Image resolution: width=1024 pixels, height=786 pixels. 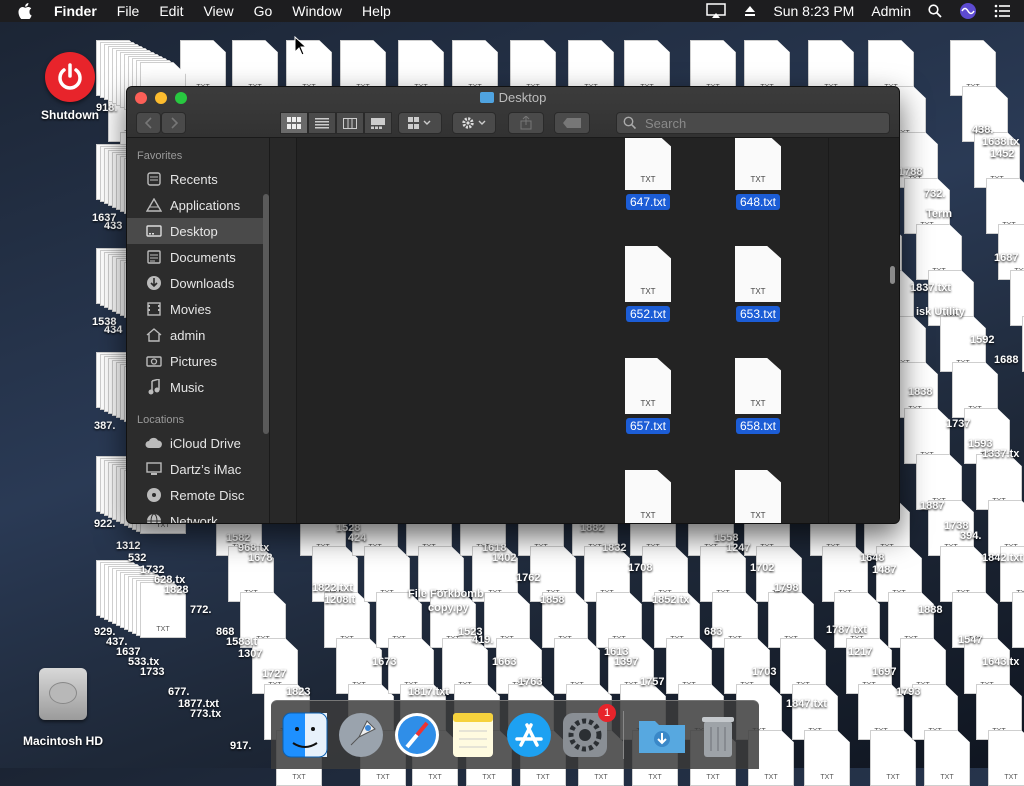 What do you see at coordinates (713, 632) in the screenshot?
I see `desktop-file-label: 683` at bounding box center [713, 632].